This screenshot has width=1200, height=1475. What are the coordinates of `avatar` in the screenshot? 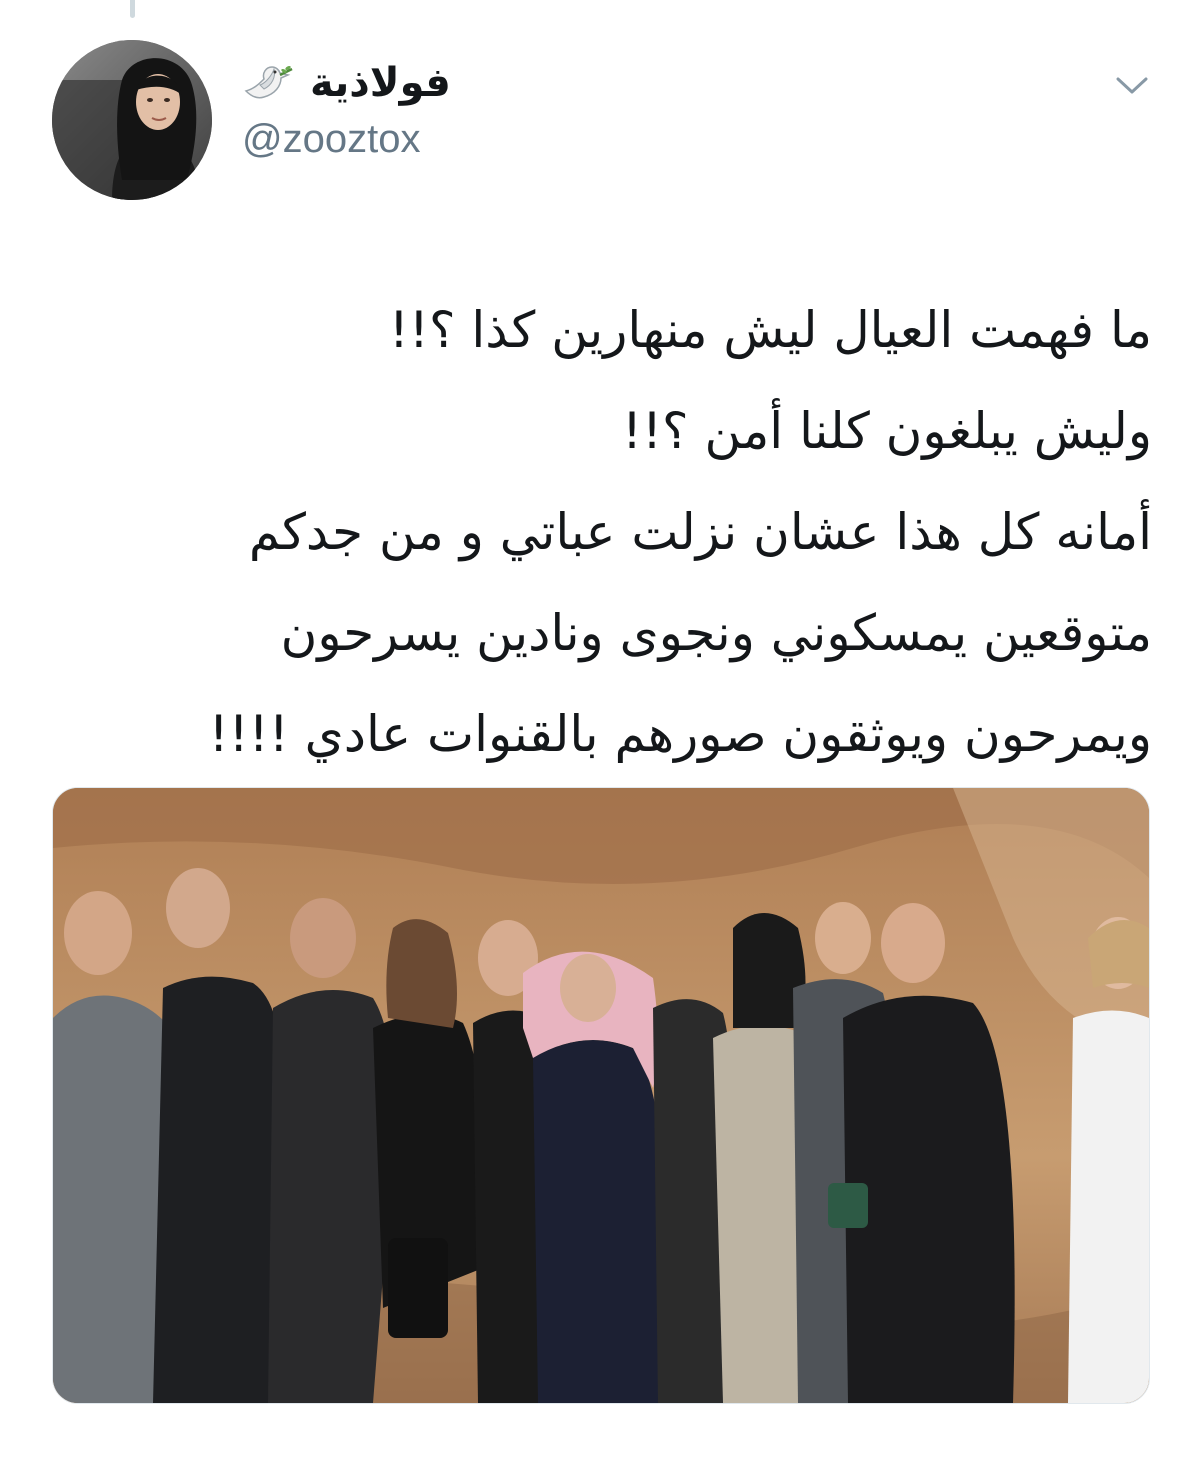 It's located at (132, 120).